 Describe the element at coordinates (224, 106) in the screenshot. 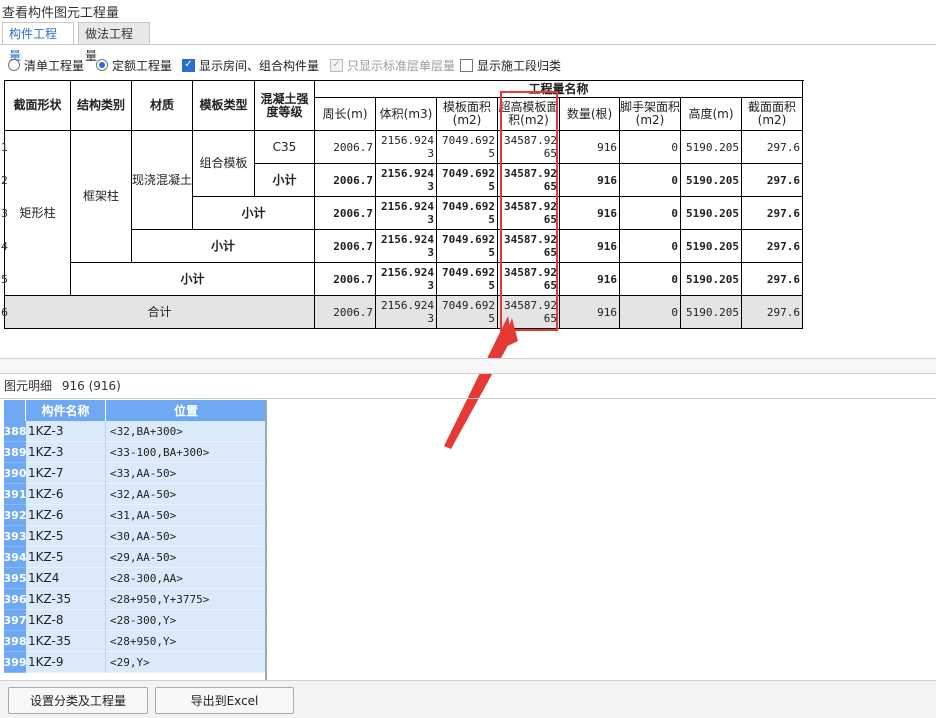

I see `col-header-formwork: 模板类型` at that location.